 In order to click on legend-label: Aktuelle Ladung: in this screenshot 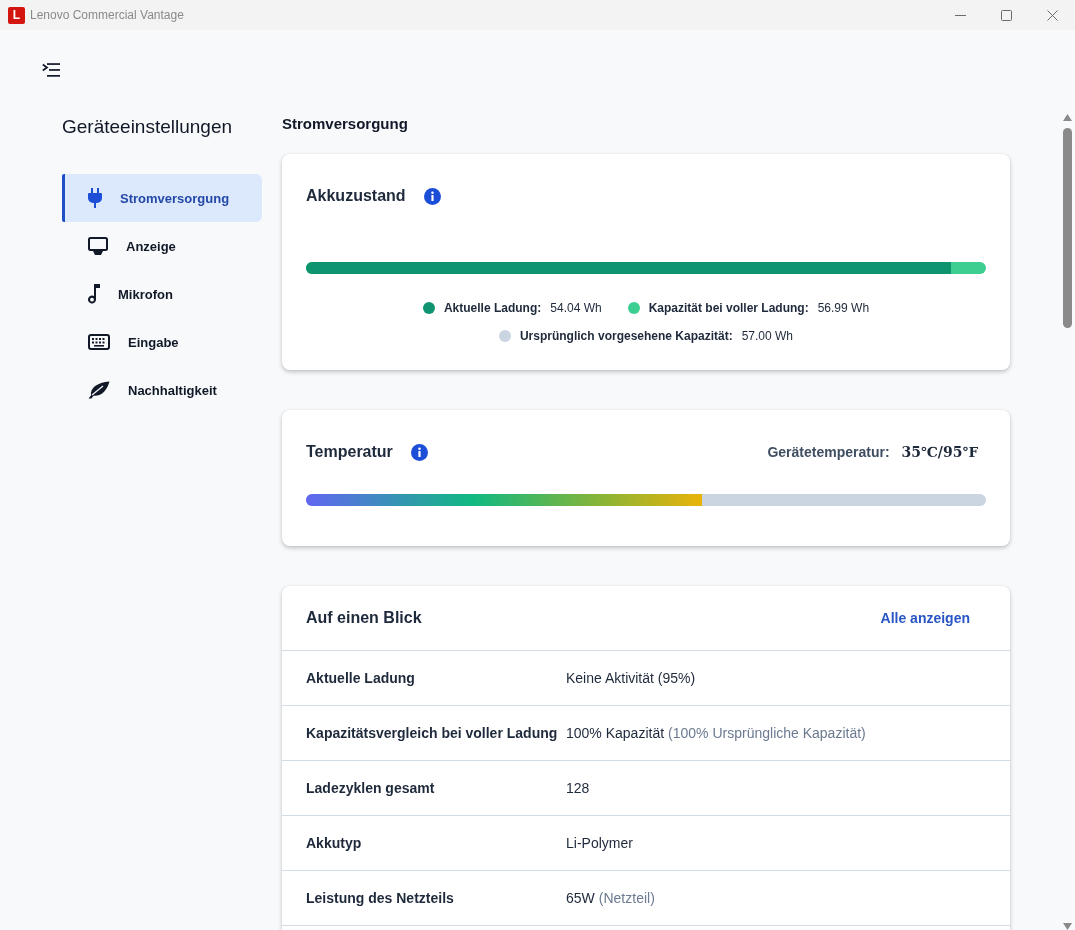, I will do `click(492, 308)`.